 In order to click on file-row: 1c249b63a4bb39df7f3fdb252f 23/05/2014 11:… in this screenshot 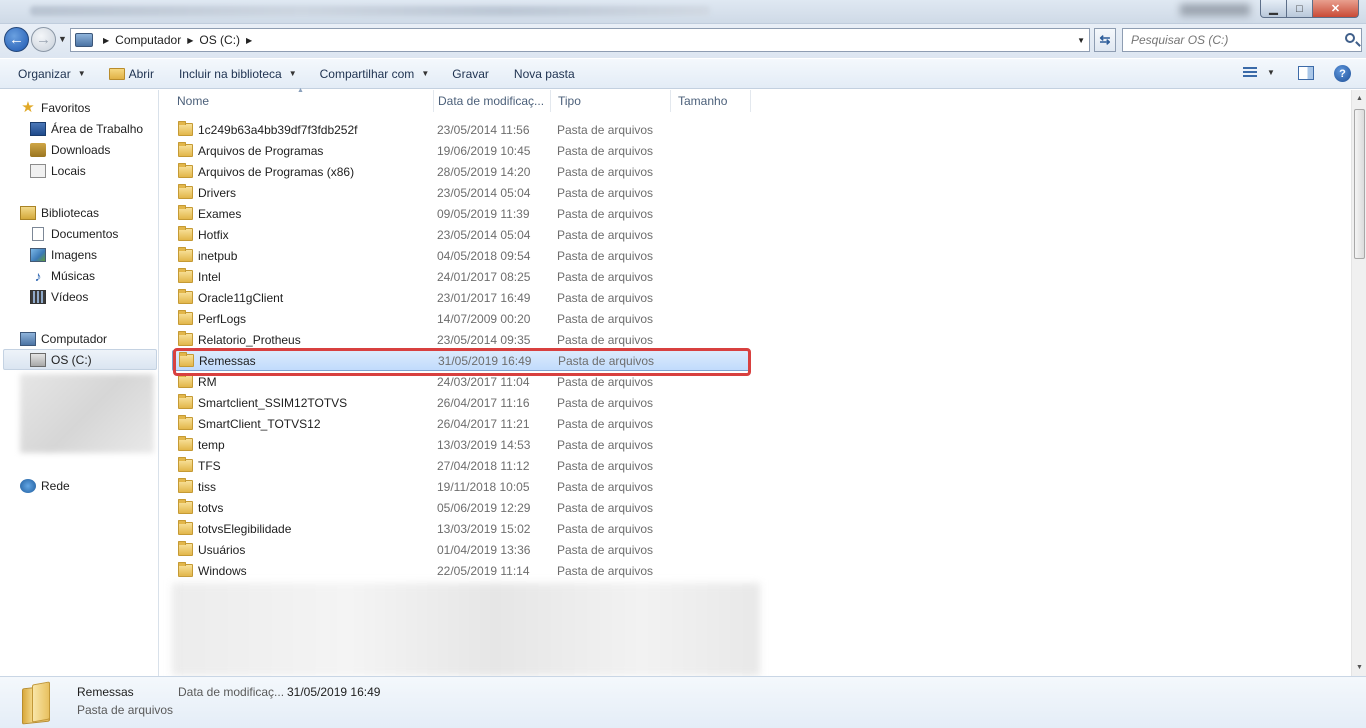, I will do `click(461, 129)`.